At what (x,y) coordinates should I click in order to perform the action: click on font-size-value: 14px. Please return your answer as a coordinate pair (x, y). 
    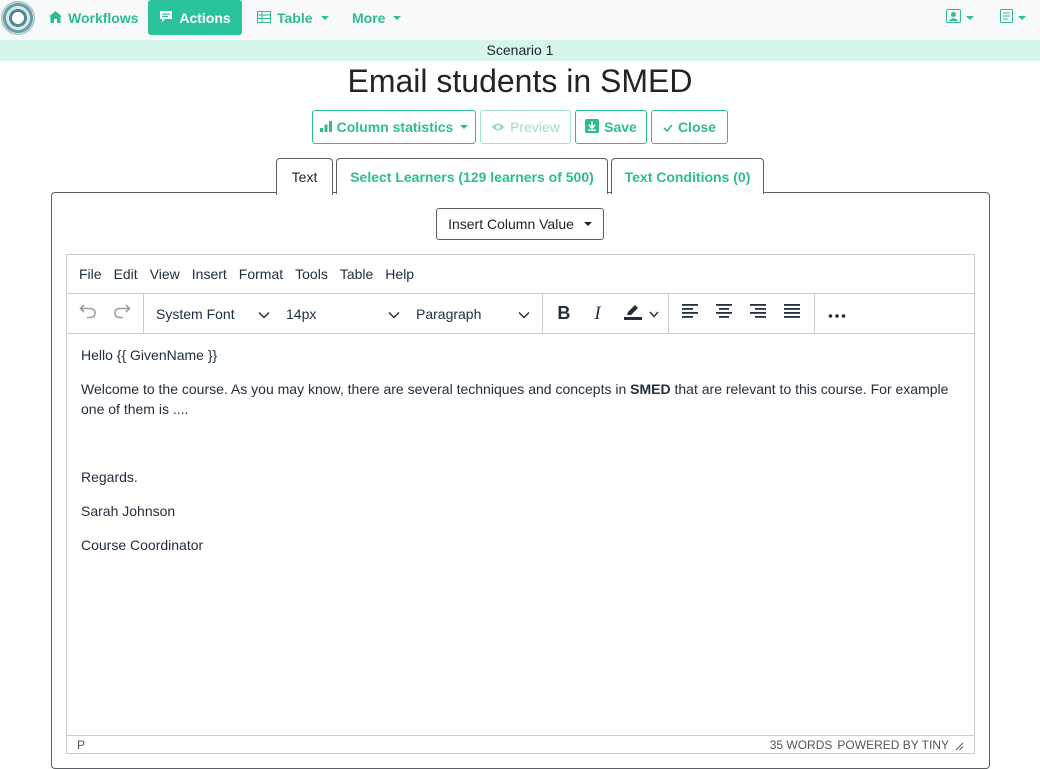
    Looking at the image, I should click on (301, 313).